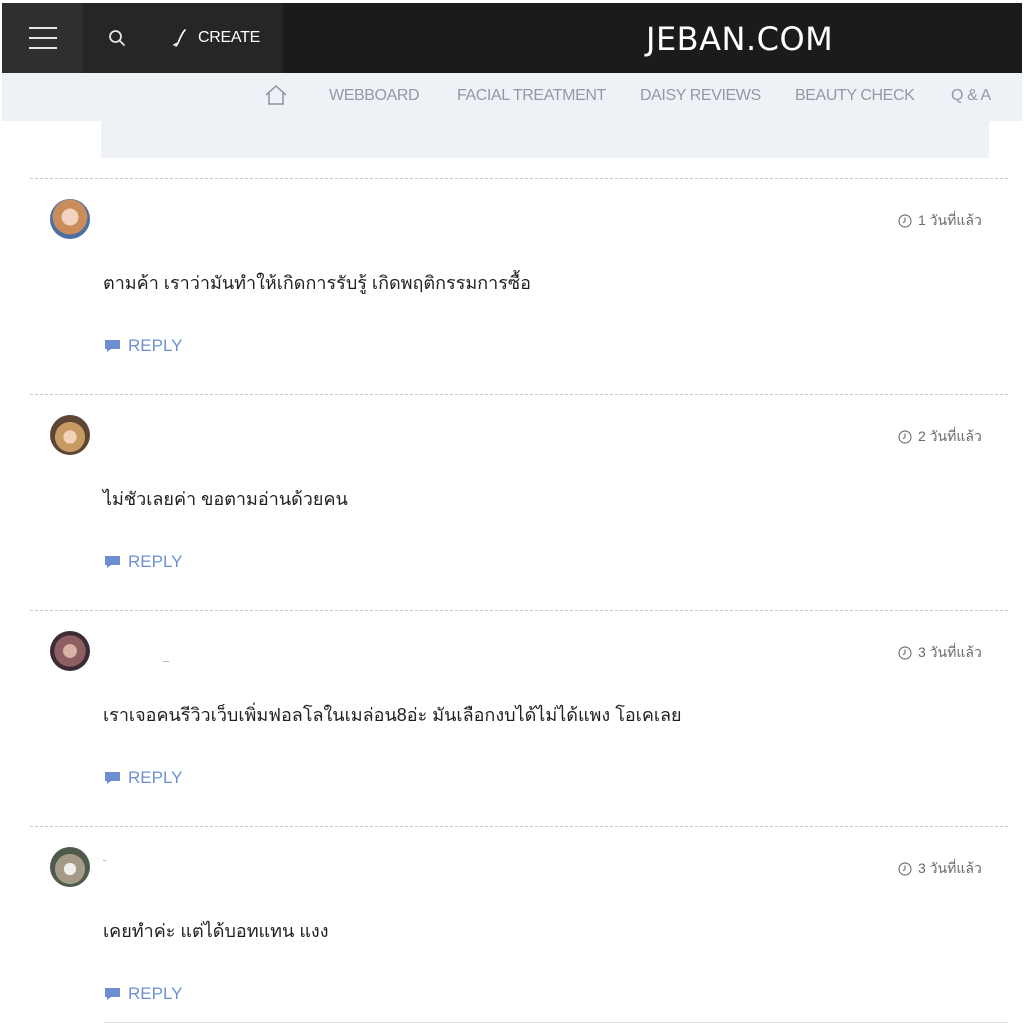 The height and width of the screenshot is (1024, 1024). What do you see at coordinates (700, 96) in the screenshot?
I see `nav-item-daisy-reviews: DAISY REVIEWS` at bounding box center [700, 96].